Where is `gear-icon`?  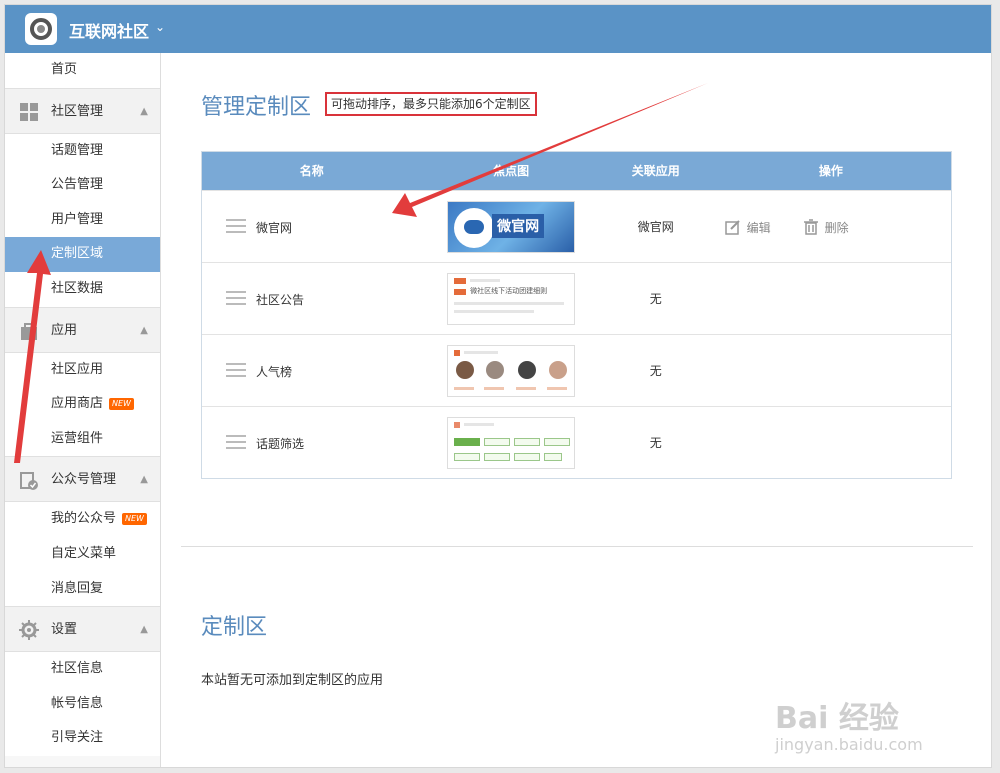 gear-icon is located at coordinates (29, 630).